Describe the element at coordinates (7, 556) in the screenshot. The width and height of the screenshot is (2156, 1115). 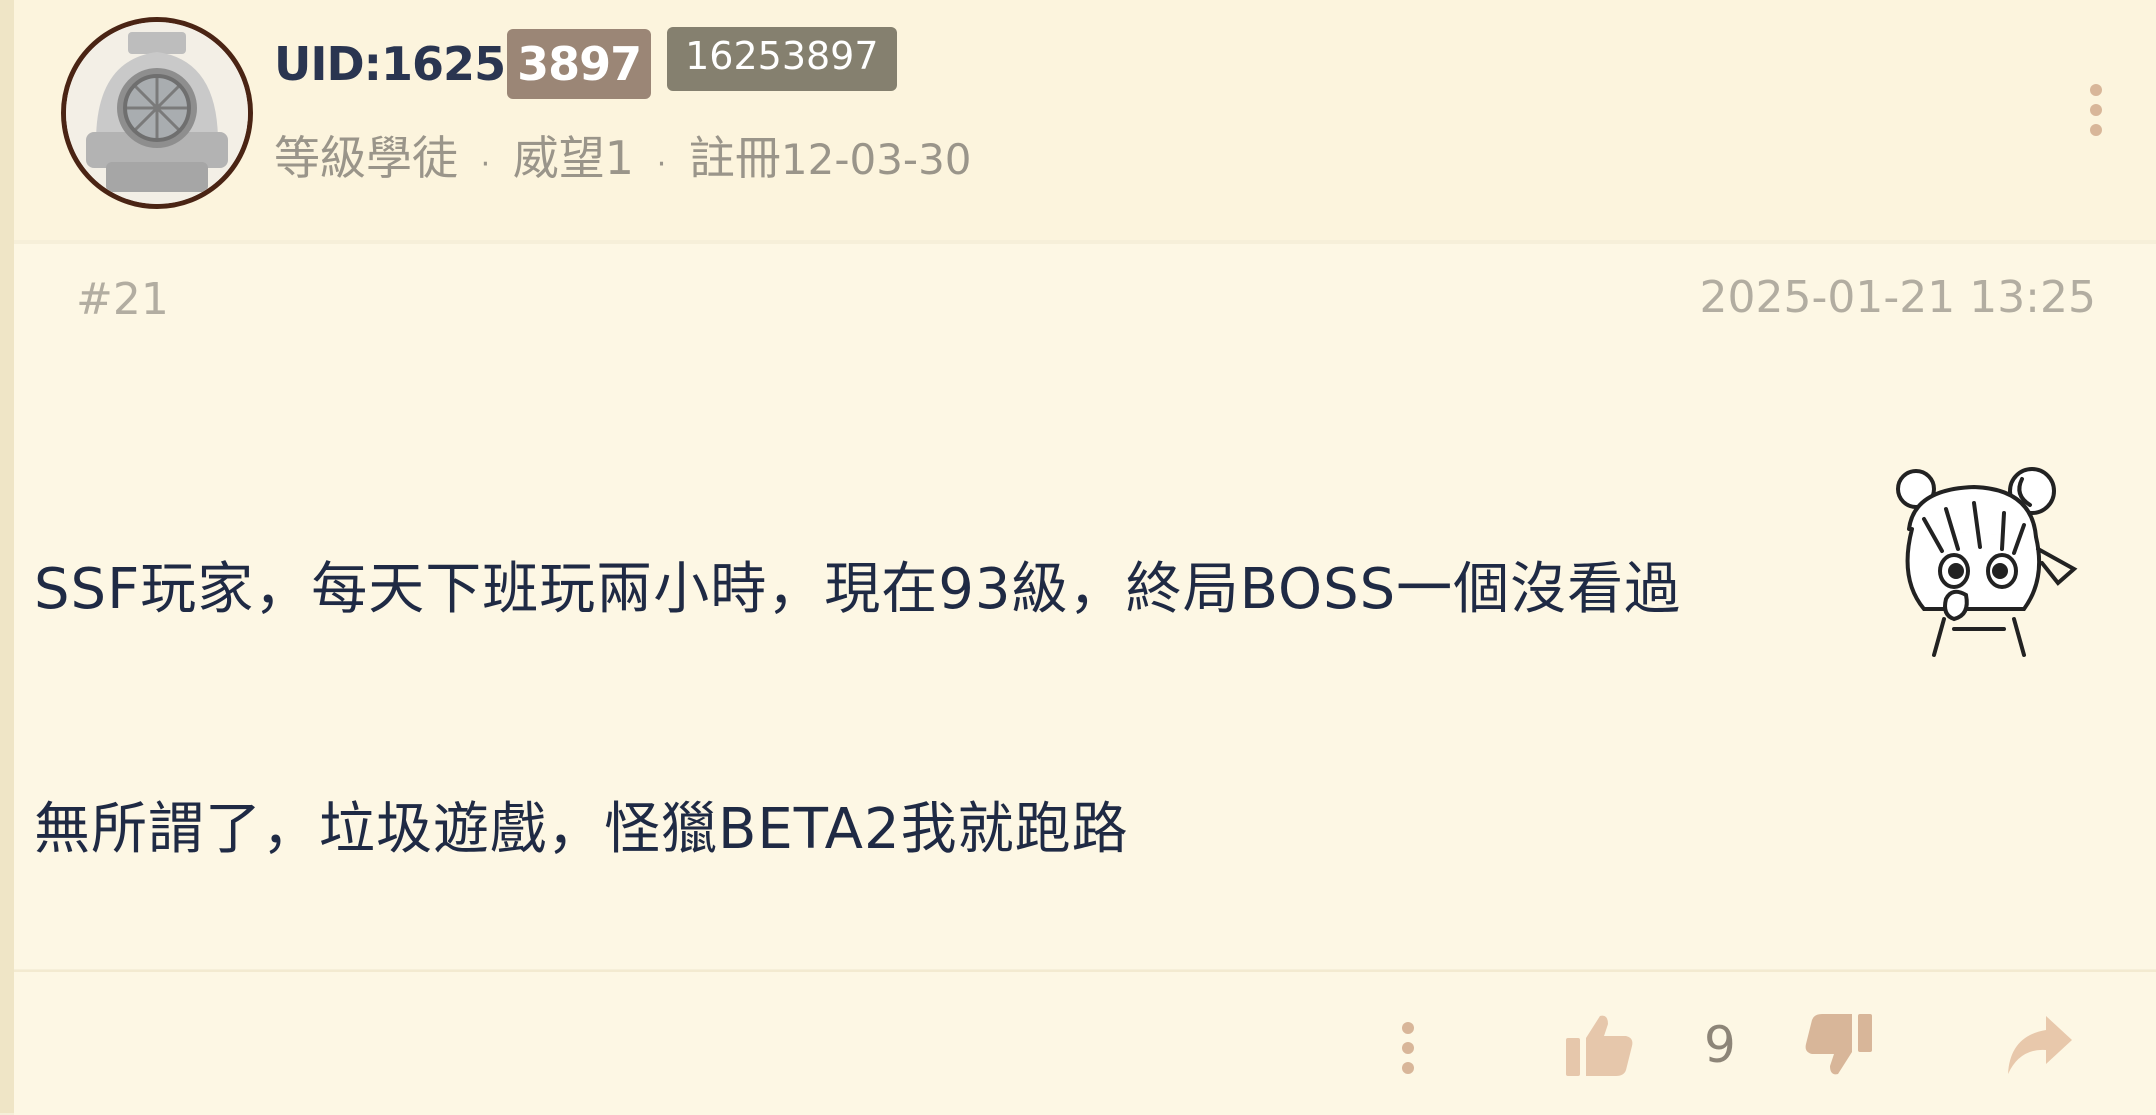
I see `left-frame` at that location.